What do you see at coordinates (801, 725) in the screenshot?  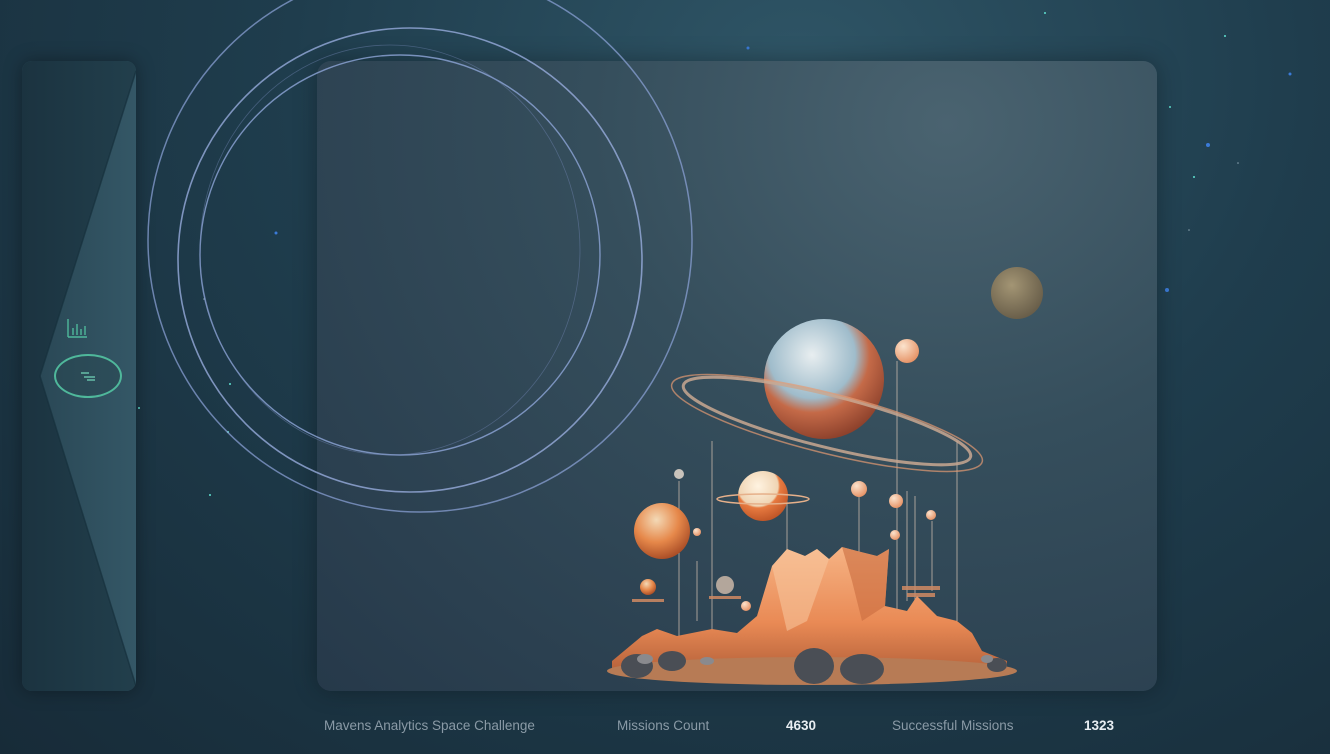 I see `missions-count-value: 4630` at bounding box center [801, 725].